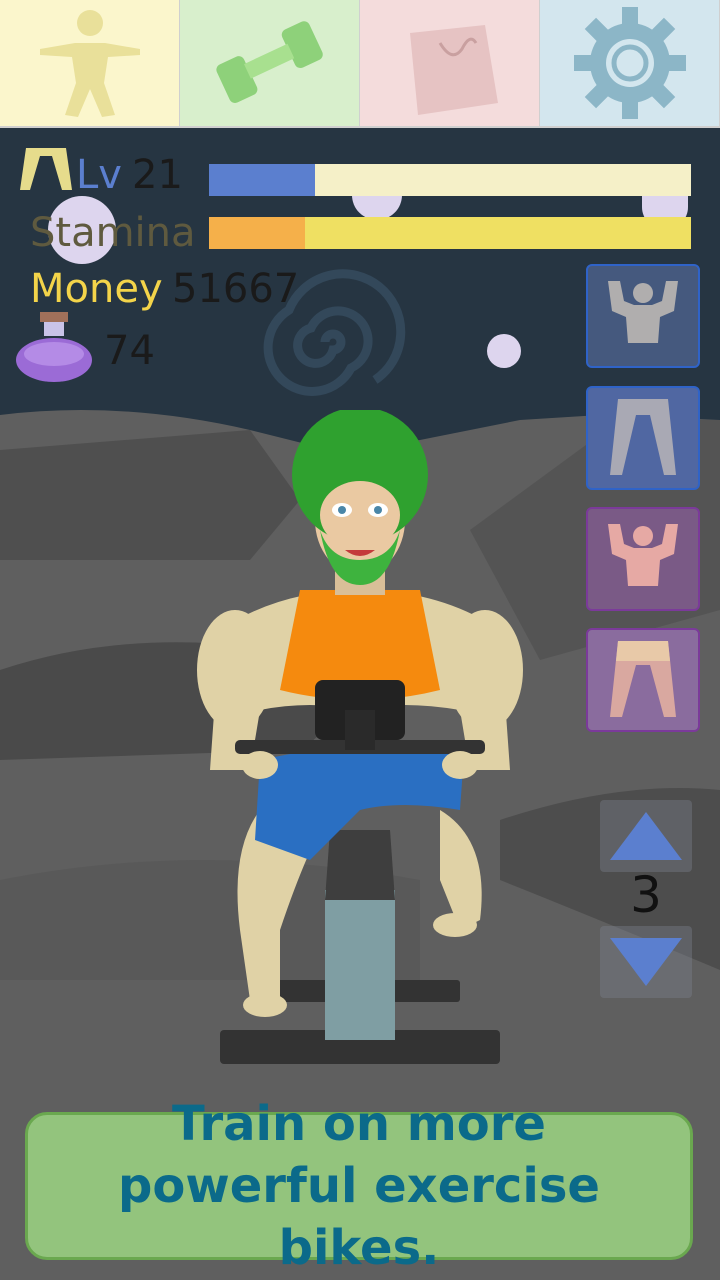 The image size is (720, 1280). I want to click on legs-level-icon, so click(46, 169).